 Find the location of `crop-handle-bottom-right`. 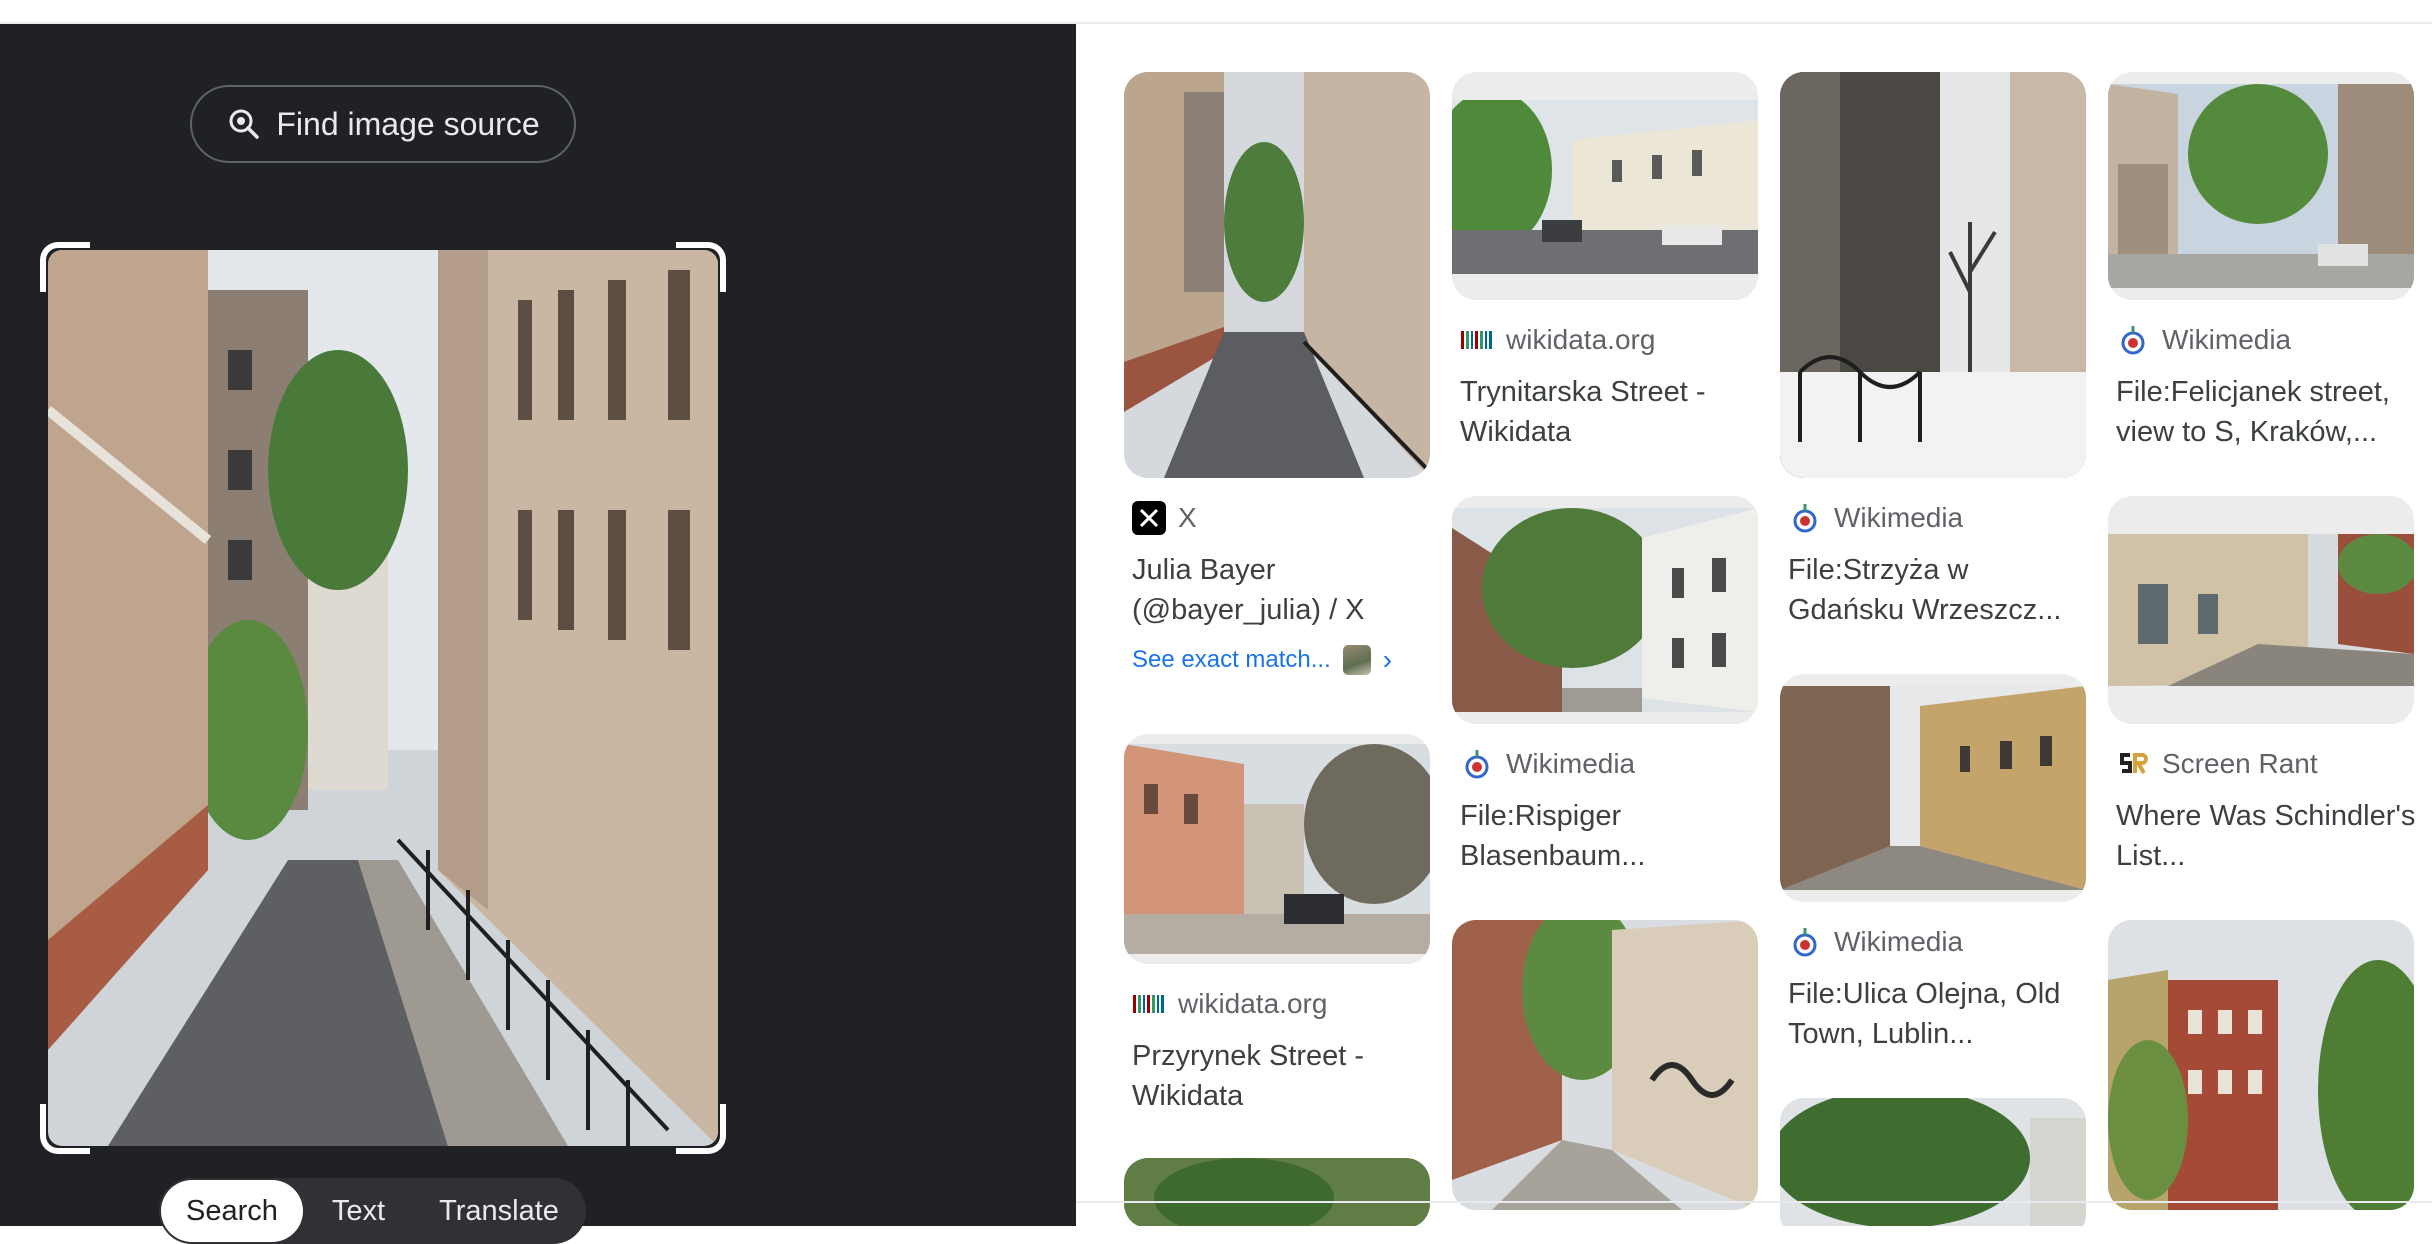

crop-handle-bottom-right is located at coordinates (701, 1129).